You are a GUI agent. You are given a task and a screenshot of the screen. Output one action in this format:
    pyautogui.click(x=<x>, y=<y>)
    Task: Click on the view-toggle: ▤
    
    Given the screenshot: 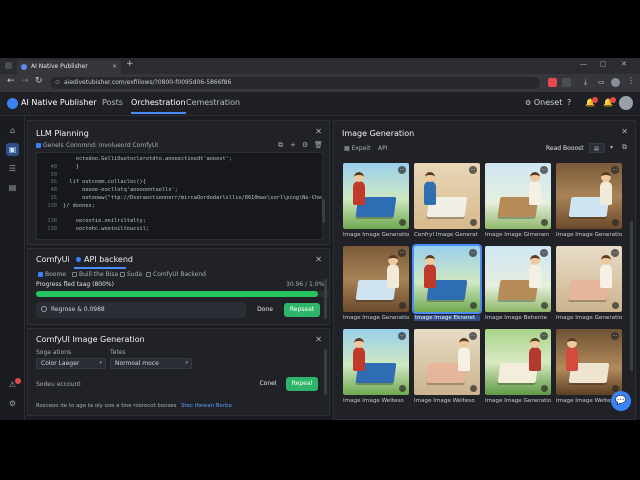 What is the action you would take?
    pyautogui.click(x=597, y=148)
    